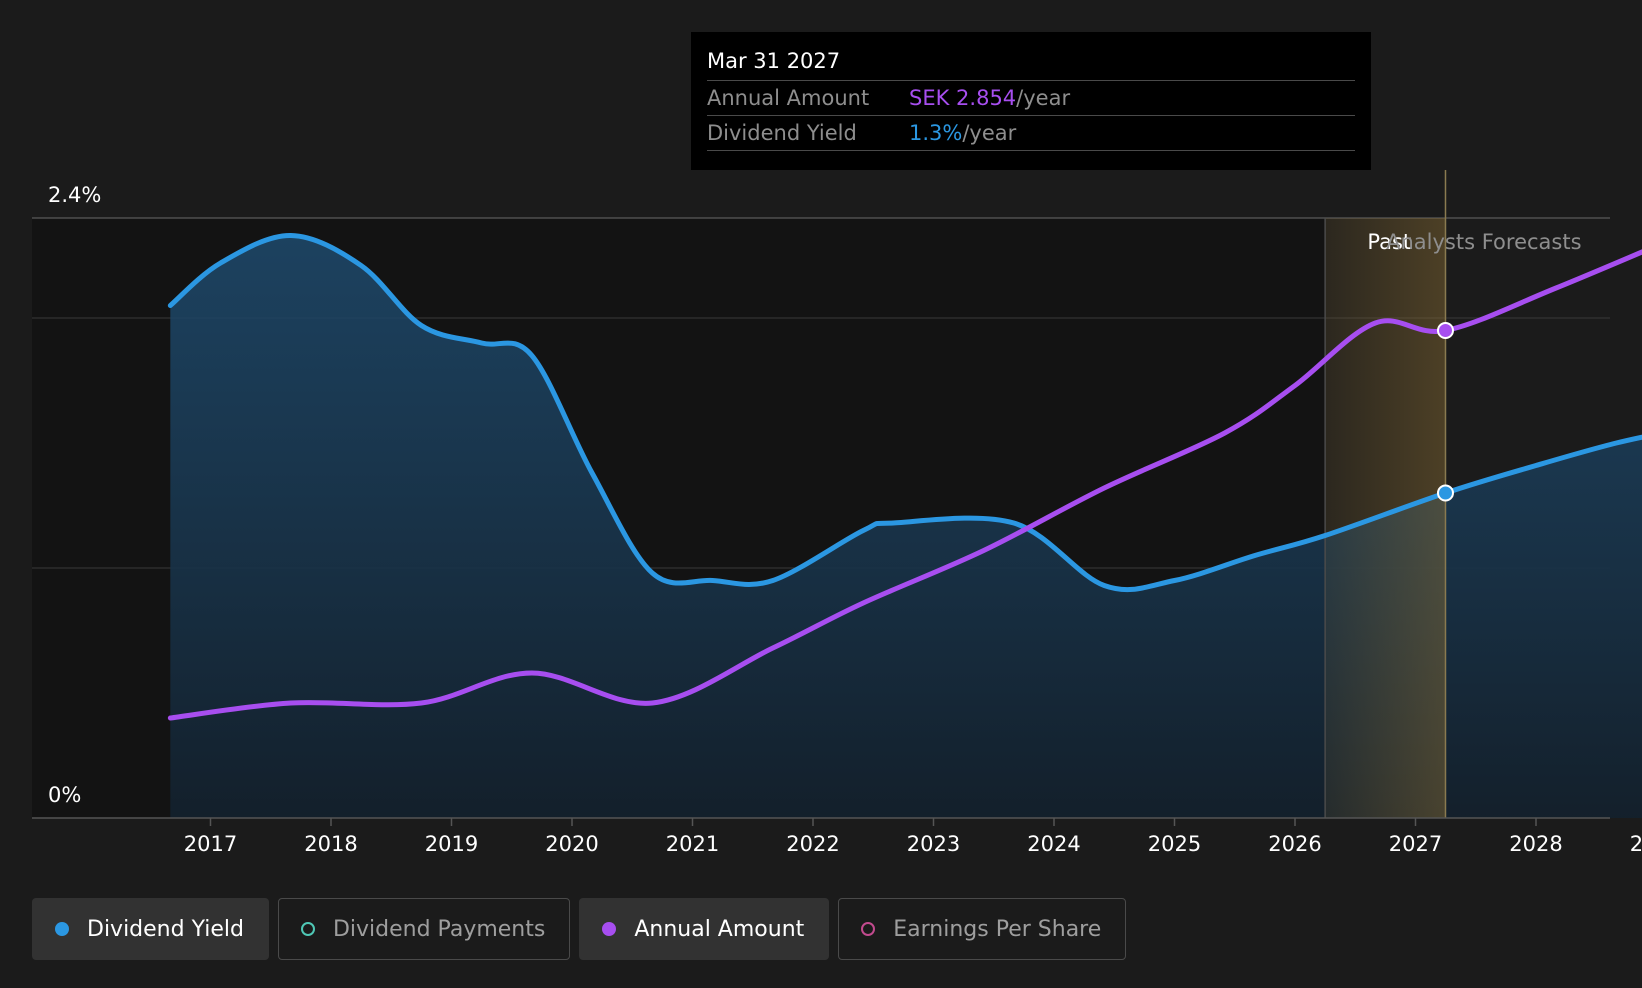 Image resolution: width=1642 pixels, height=988 pixels. I want to click on x-tick-label: 2026, so click(1294, 844).